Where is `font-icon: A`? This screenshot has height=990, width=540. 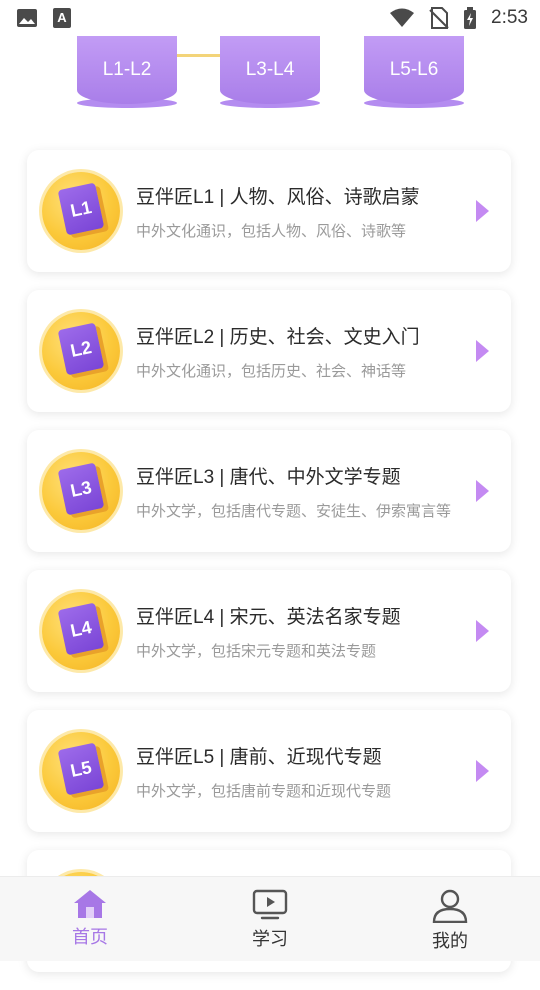 font-icon: A is located at coordinates (62, 18).